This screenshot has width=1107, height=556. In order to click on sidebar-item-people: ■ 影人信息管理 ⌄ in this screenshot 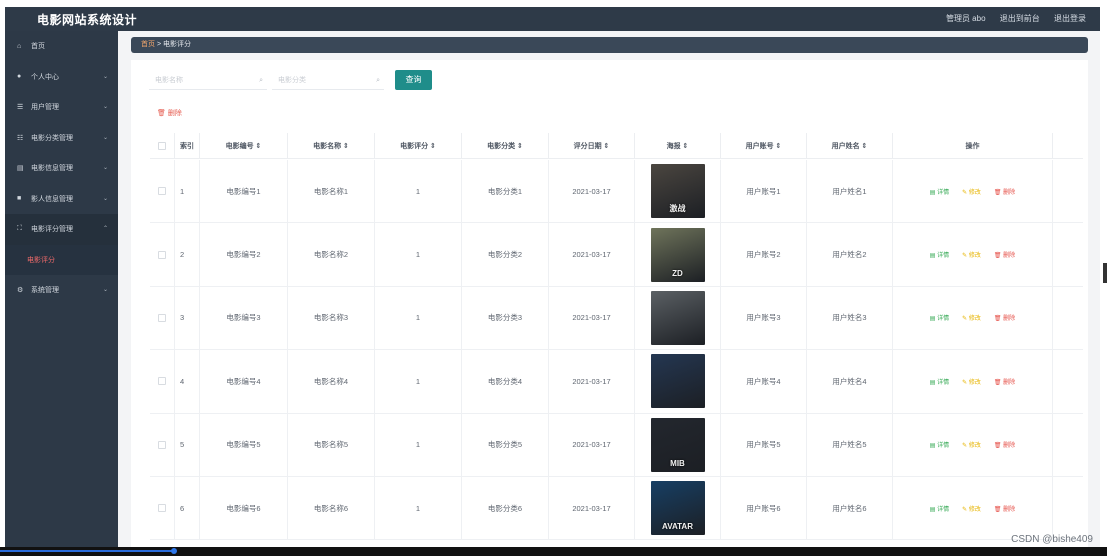, I will do `click(61, 199)`.